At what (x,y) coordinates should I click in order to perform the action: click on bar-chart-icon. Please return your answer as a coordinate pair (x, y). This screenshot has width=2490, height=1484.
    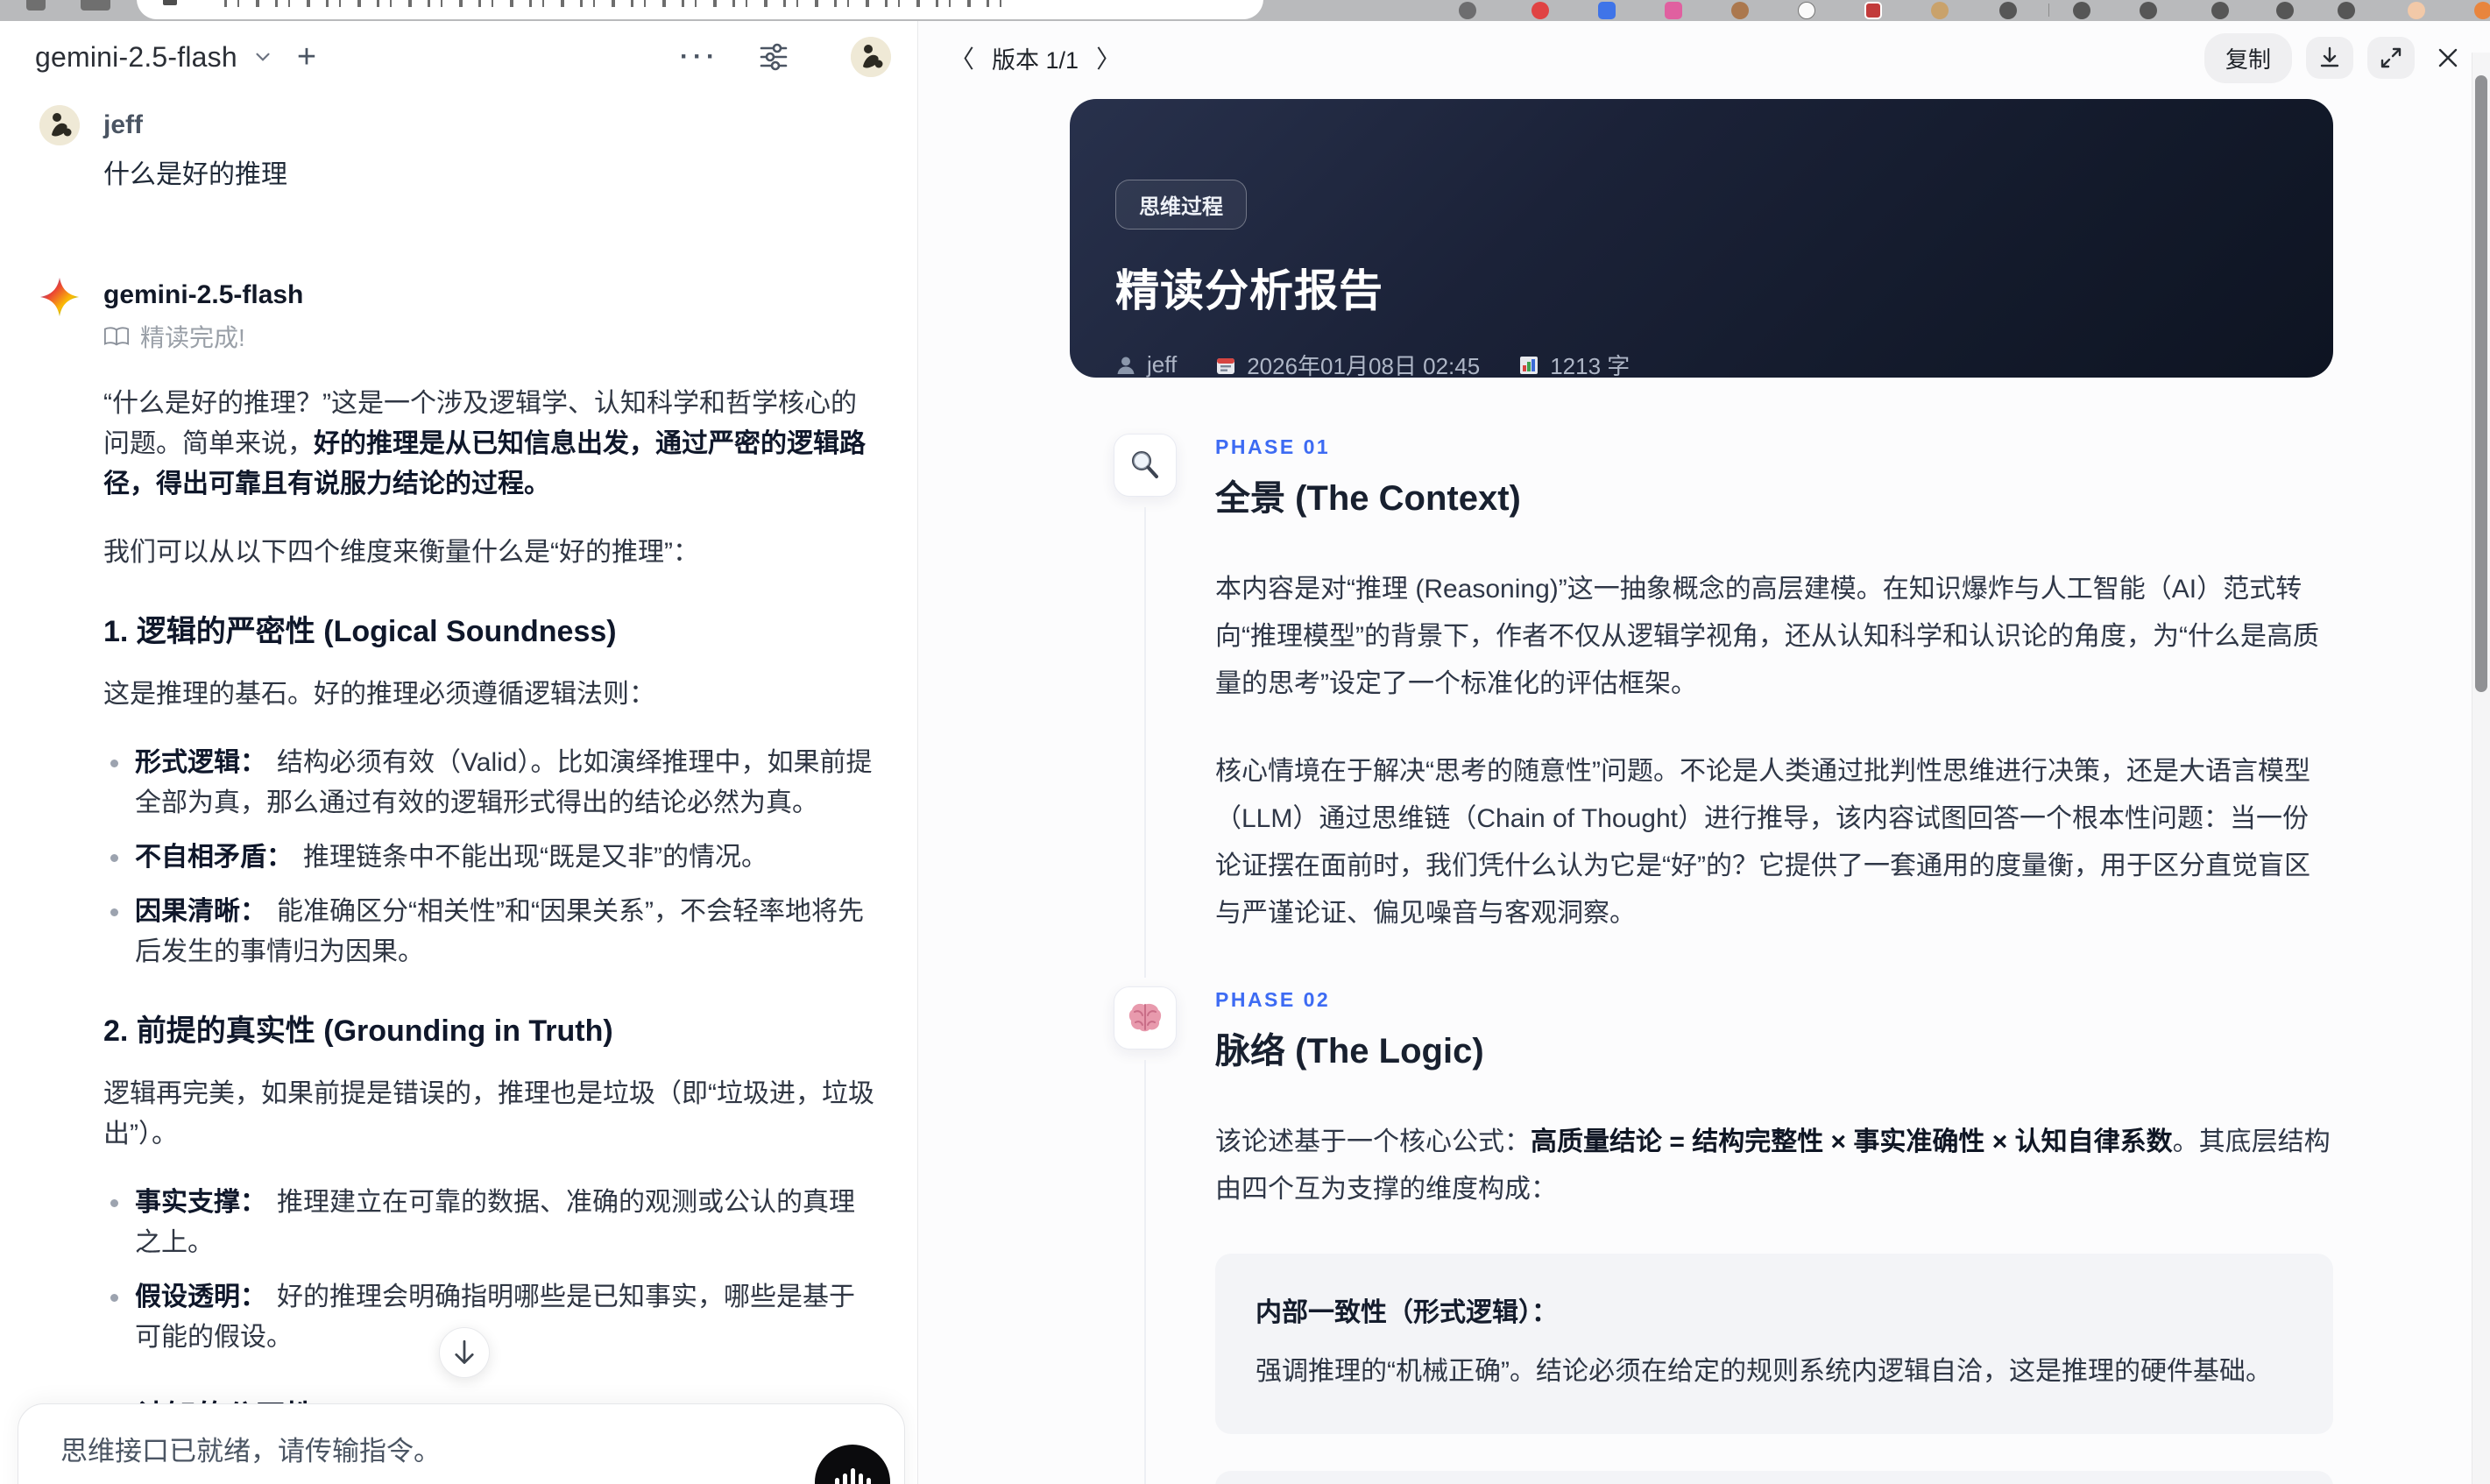
    Looking at the image, I should click on (1530, 365).